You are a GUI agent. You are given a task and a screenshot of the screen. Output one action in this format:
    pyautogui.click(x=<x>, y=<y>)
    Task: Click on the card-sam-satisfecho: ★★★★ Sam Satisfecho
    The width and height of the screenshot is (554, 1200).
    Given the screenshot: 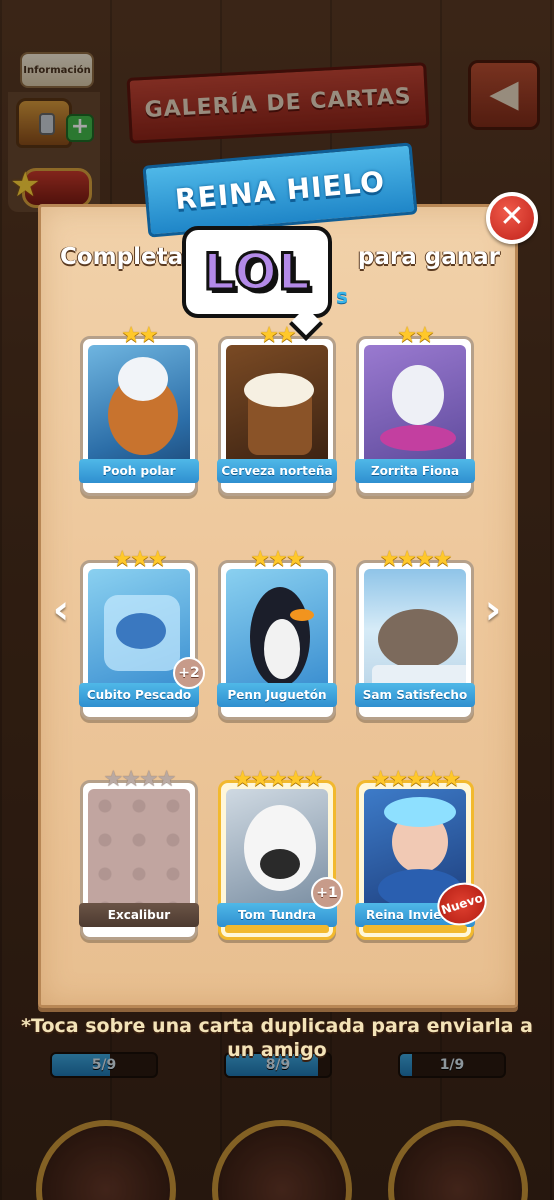 What is the action you would take?
    pyautogui.click(x=415, y=633)
    